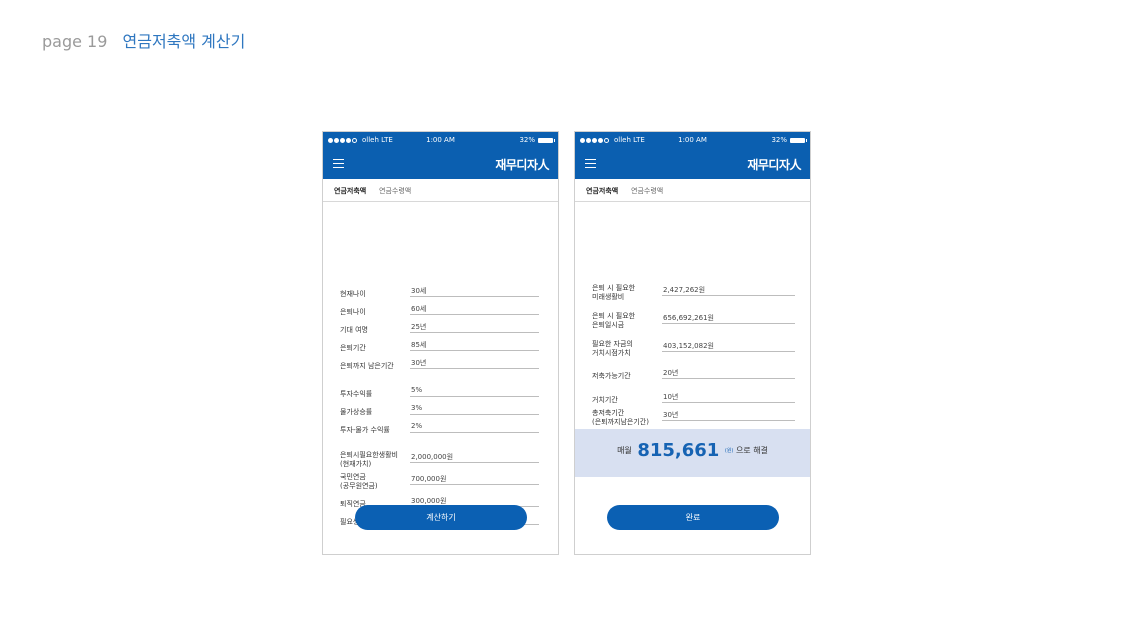  What do you see at coordinates (365, 430) in the screenshot?
I see `field-label: 투자-물가 수익률` at bounding box center [365, 430].